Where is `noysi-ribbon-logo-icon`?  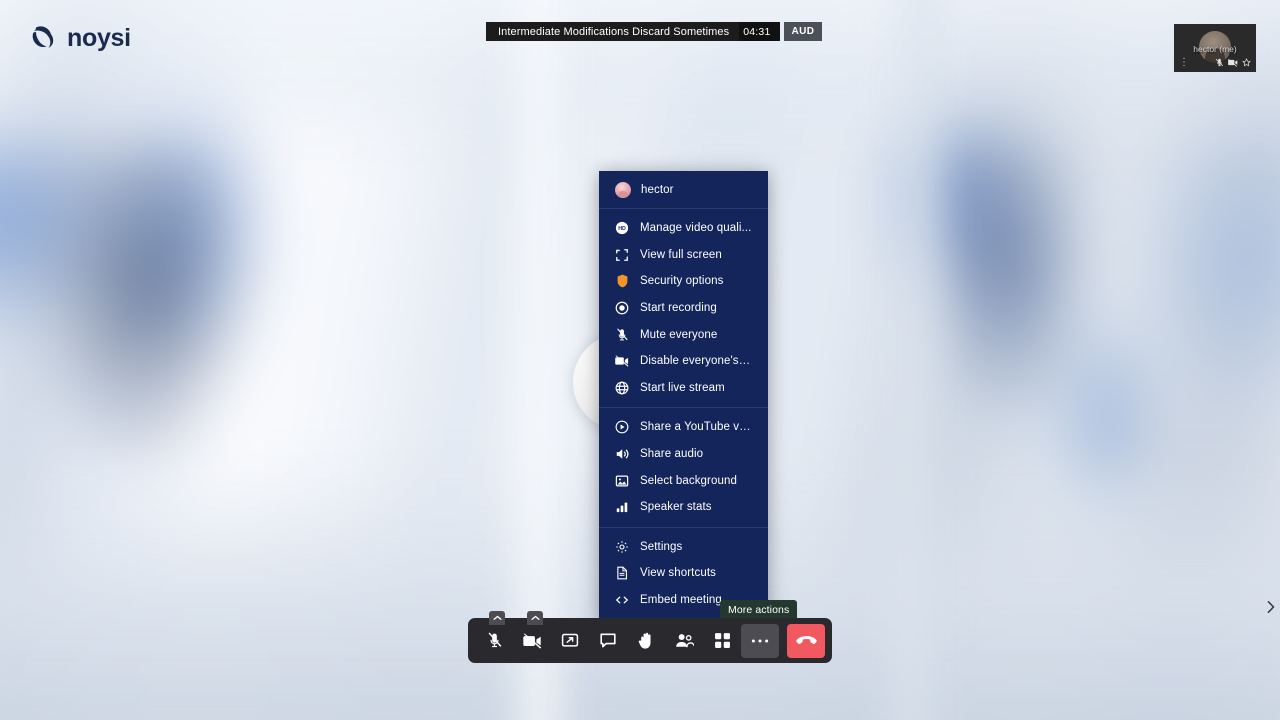
noysi-ribbon-logo-icon is located at coordinates (44, 38).